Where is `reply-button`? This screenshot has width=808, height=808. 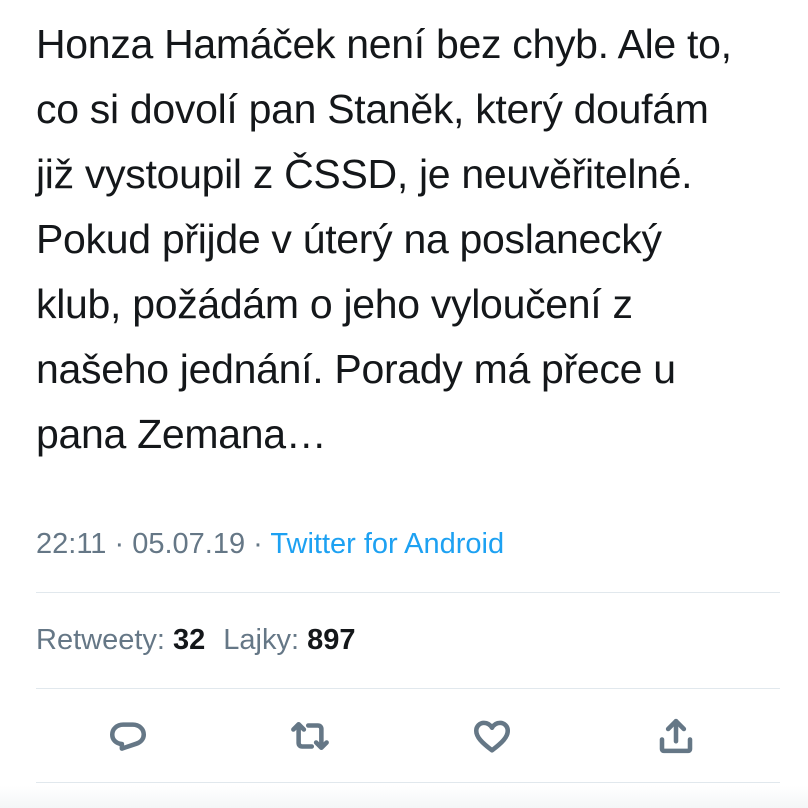 reply-button is located at coordinates (128, 736).